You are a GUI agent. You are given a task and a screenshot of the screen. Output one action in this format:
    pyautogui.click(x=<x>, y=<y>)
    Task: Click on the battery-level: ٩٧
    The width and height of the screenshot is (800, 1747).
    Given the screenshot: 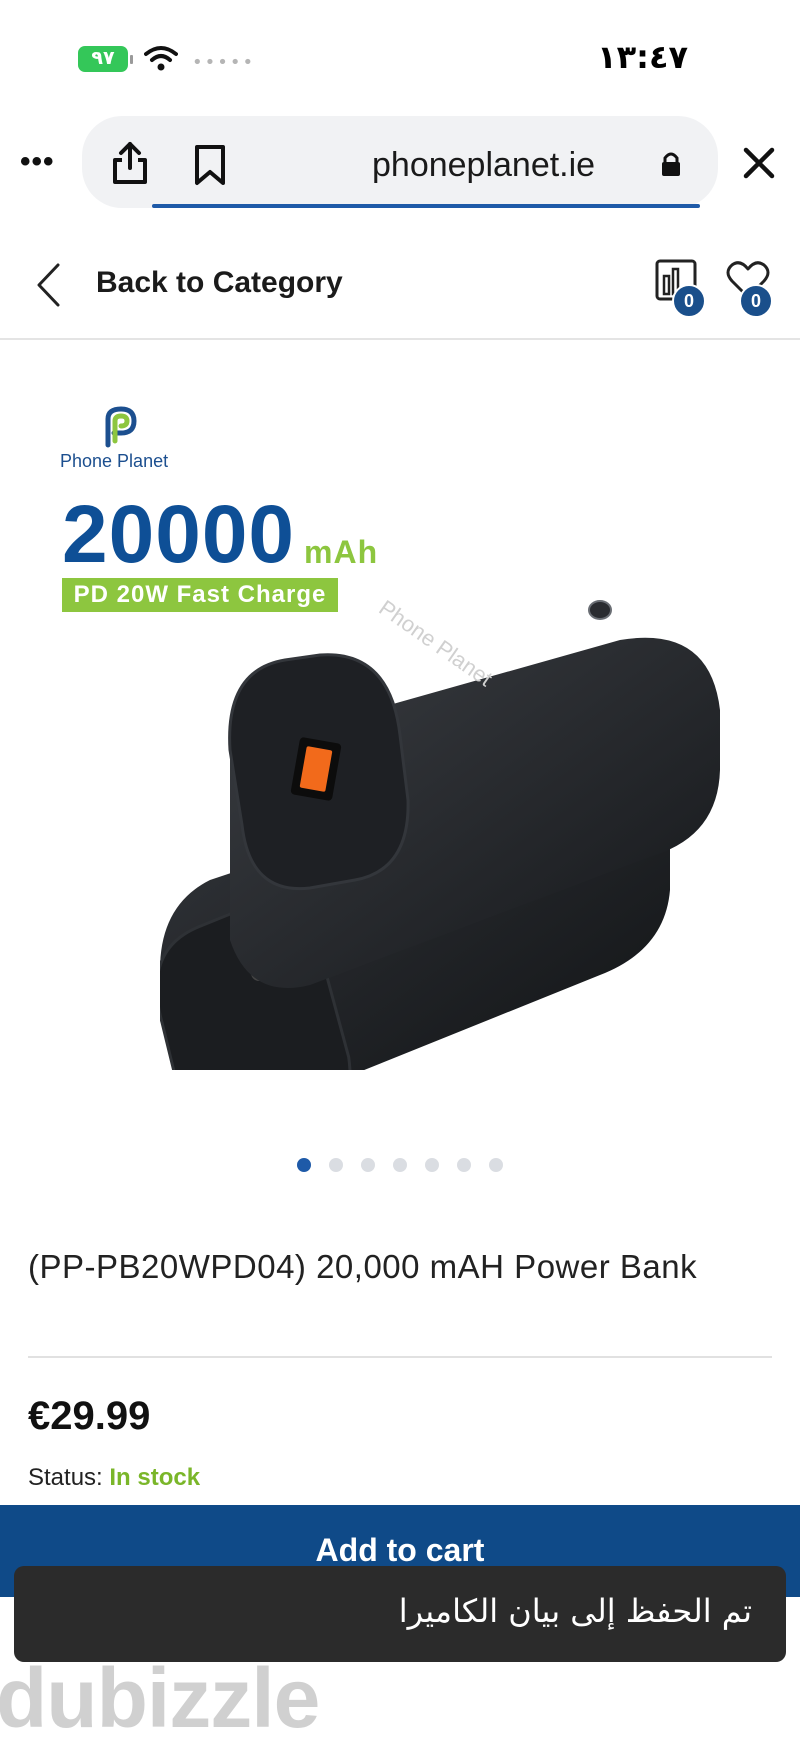 What is the action you would take?
    pyautogui.click(x=103, y=58)
    